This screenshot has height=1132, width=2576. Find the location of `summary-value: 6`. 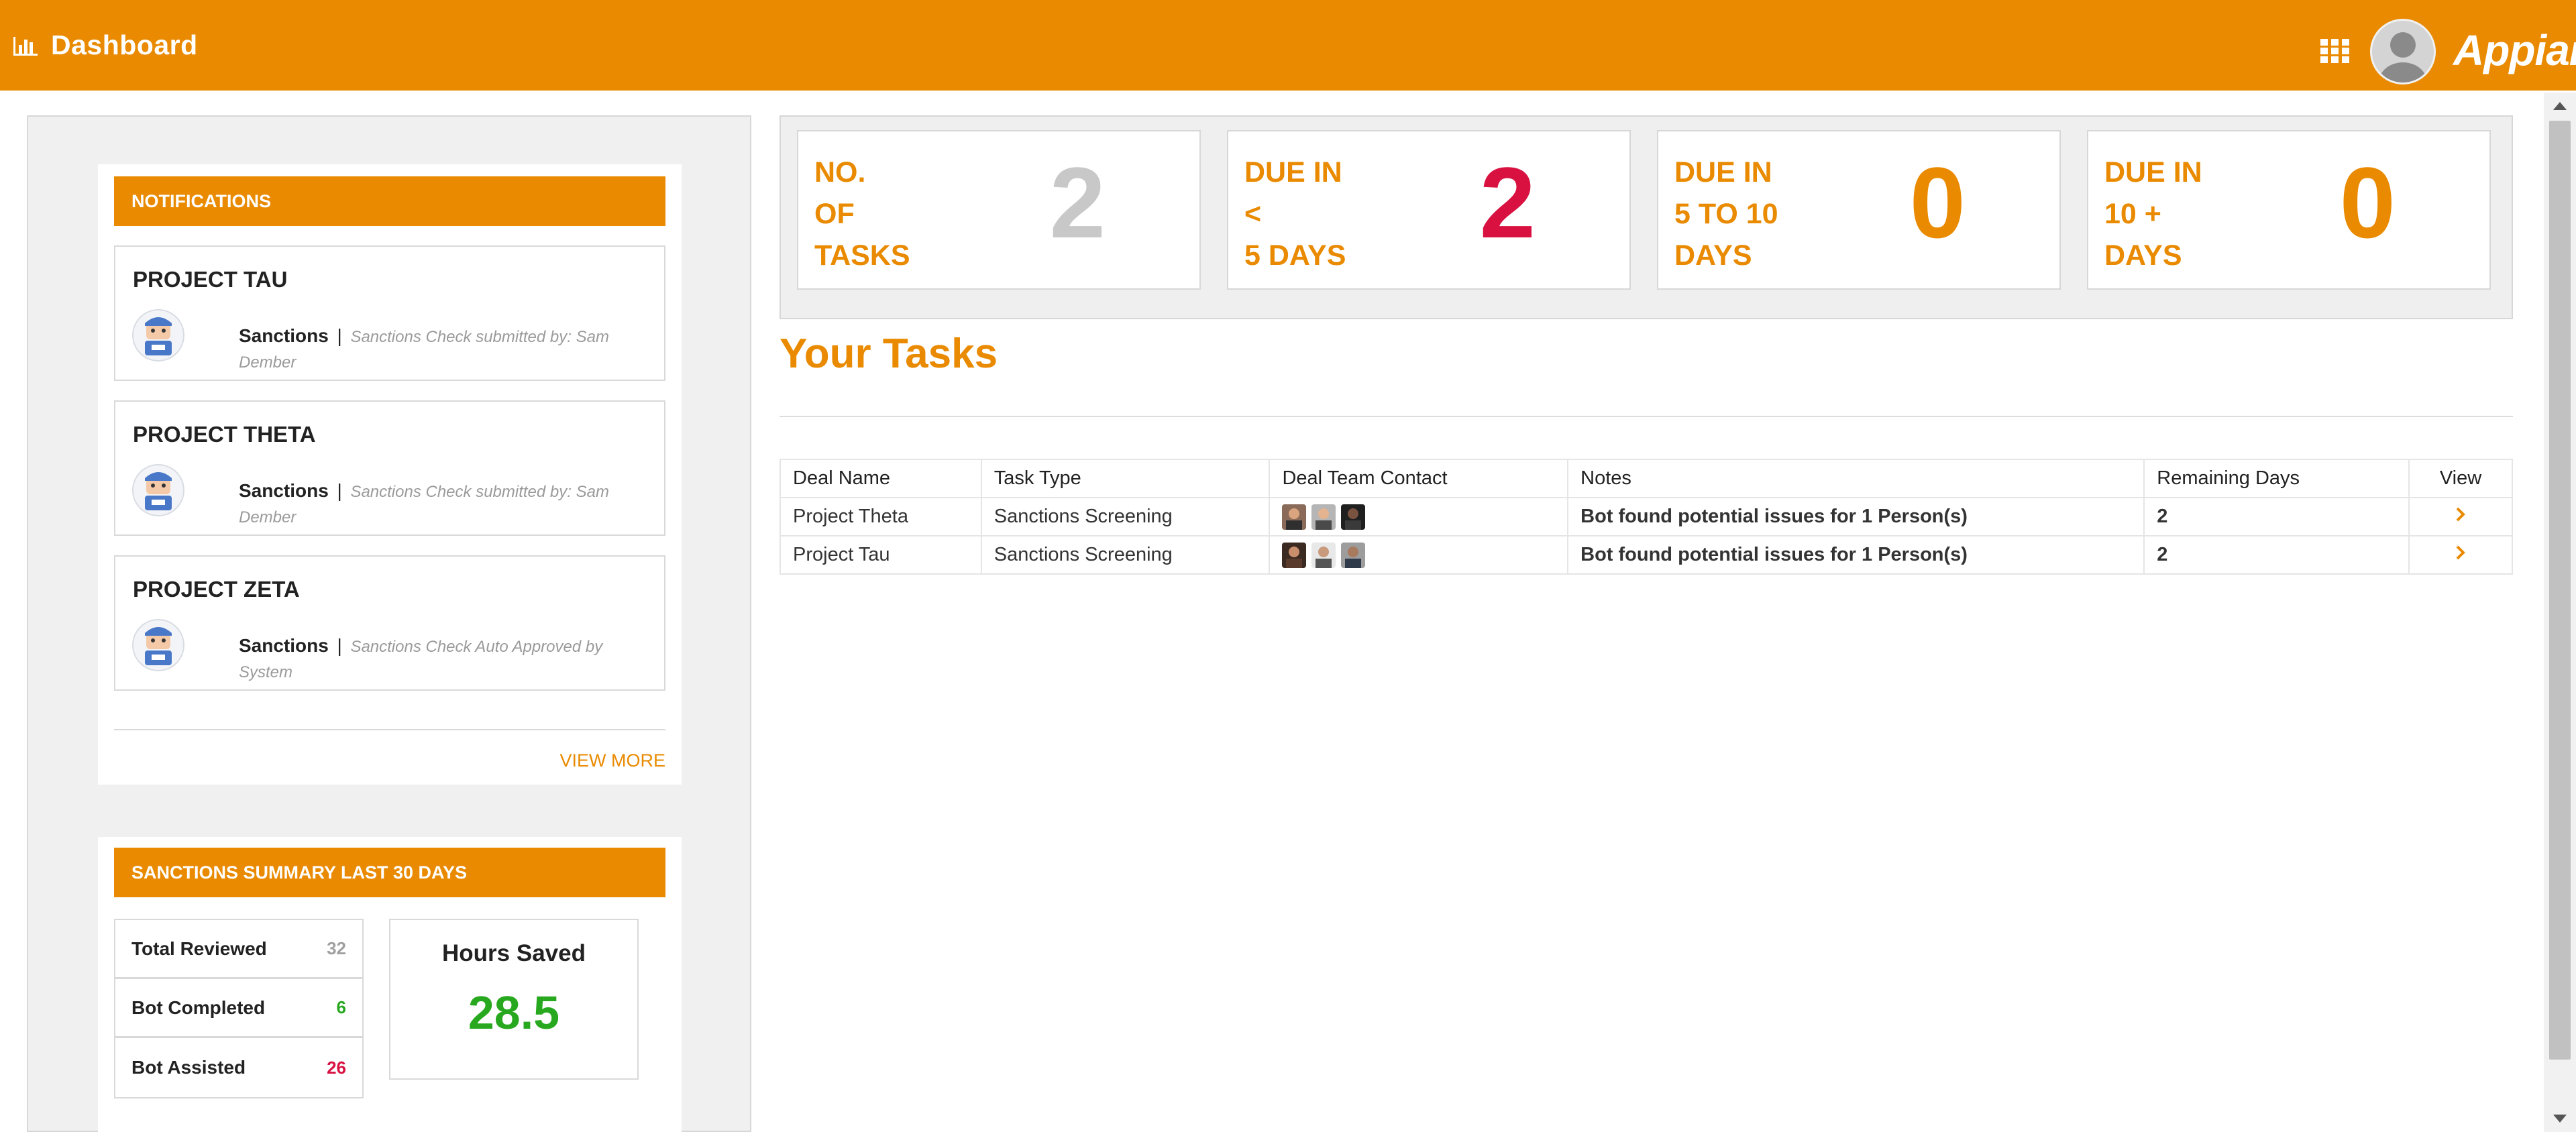

summary-value: 6 is located at coordinates (341, 1007).